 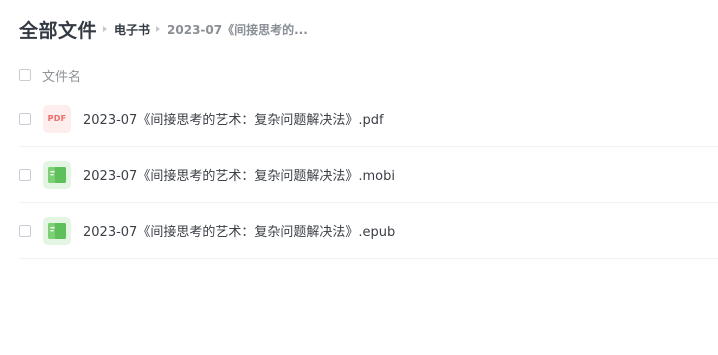 What do you see at coordinates (368, 75) in the screenshot?
I see `file-list-header: 文件名` at bounding box center [368, 75].